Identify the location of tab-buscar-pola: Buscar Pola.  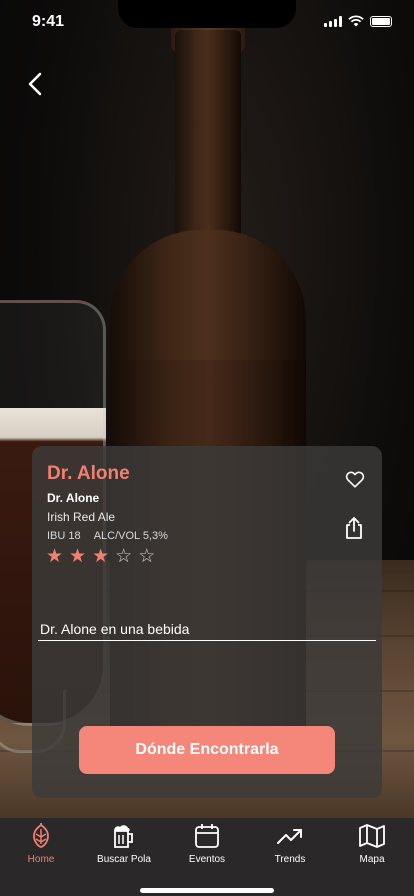
(124, 847).